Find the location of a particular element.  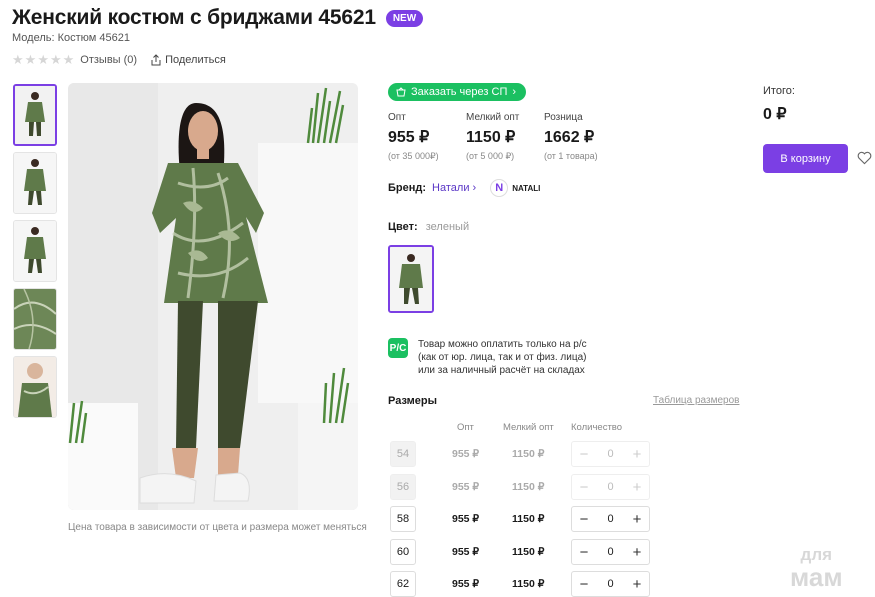

size-row: 60 955 ₽ 1150 ₽ − 0 + is located at coordinates (521, 552).